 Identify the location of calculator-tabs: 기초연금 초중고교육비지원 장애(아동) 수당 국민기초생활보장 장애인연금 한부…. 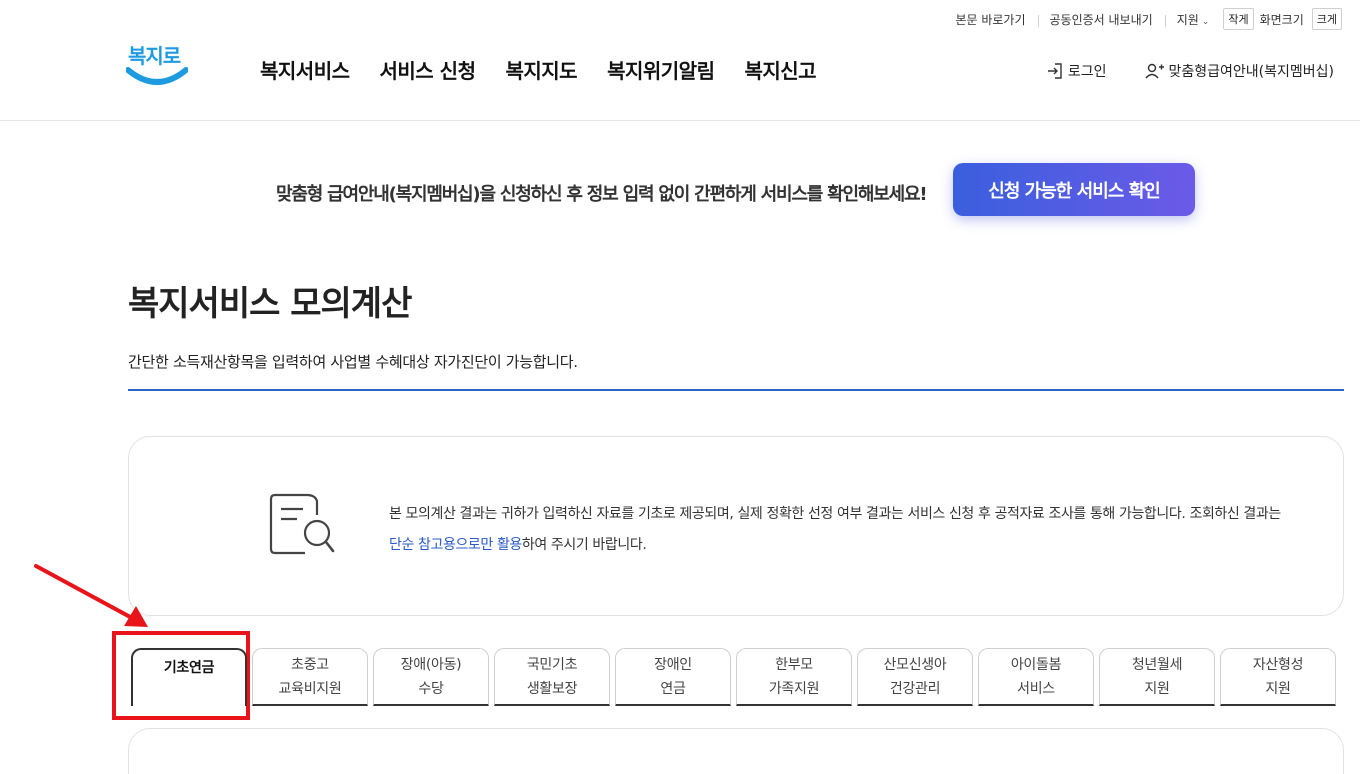
(733, 677).